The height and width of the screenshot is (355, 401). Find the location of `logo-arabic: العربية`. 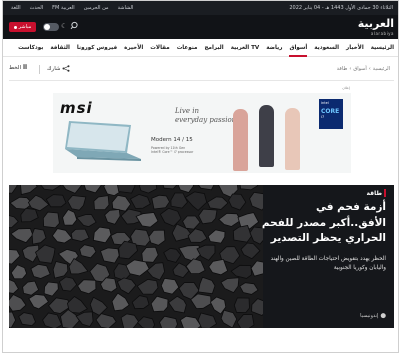

logo-arabic: العربية is located at coordinates (375, 23).